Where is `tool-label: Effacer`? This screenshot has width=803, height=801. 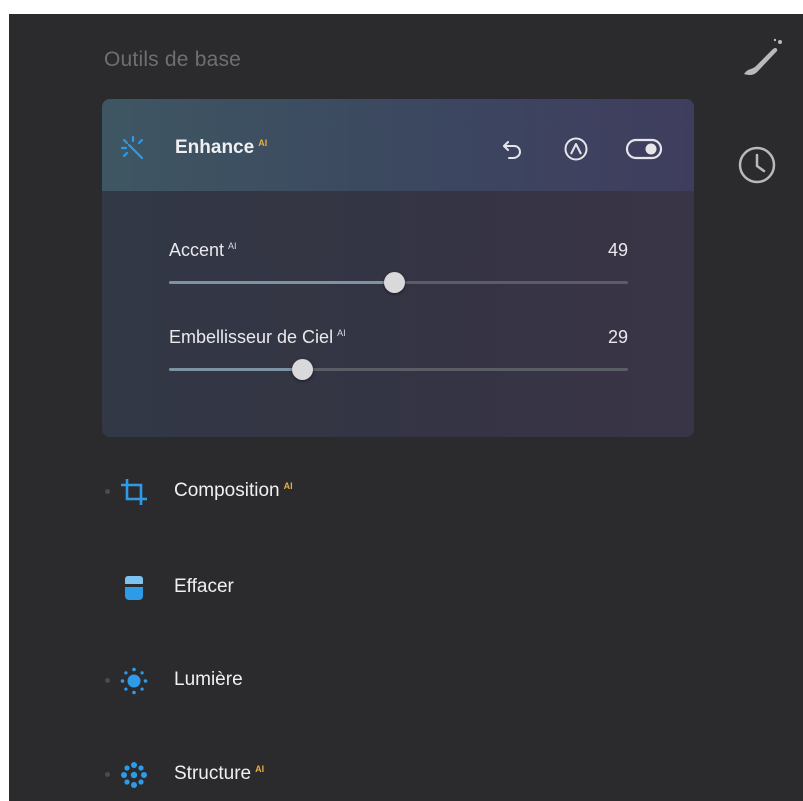 tool-label: Effacer is located at coordinates (204, 587).